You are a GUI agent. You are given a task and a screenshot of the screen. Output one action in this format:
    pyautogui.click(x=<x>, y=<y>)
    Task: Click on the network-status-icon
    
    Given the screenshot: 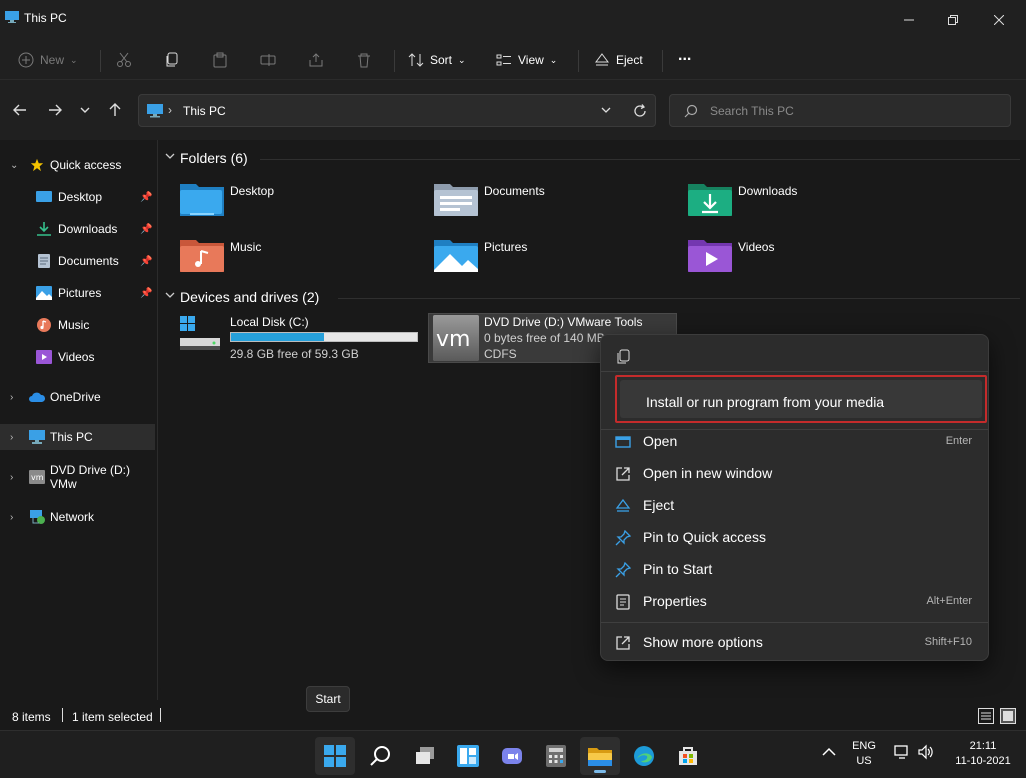 What is the action you would take?
    pyautogui.click(x=902, y=752)
    